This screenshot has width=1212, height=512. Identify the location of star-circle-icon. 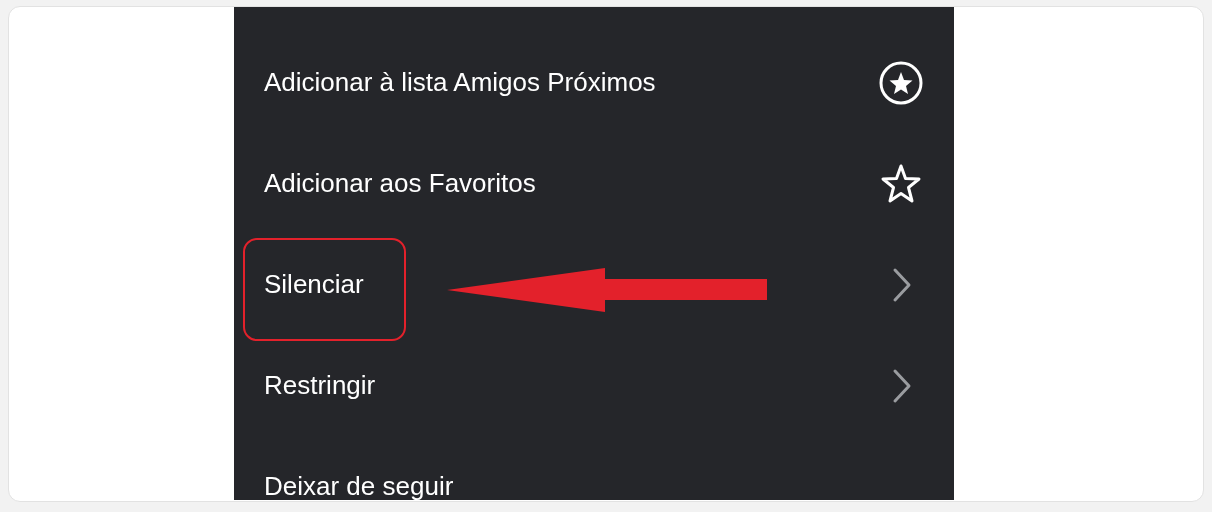
(901, 82).